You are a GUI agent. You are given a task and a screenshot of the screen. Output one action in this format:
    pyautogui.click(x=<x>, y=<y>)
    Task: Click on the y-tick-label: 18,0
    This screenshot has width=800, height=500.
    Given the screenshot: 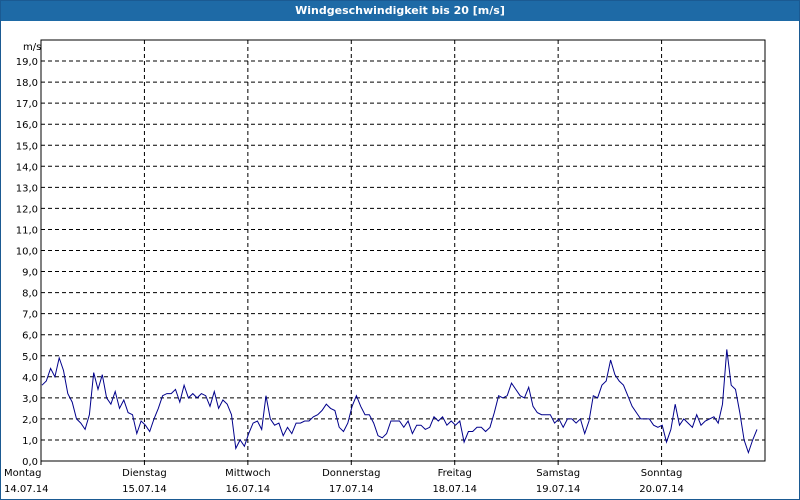 What is the action you would take?
    pyautogui.click(x=27, y=83)
    